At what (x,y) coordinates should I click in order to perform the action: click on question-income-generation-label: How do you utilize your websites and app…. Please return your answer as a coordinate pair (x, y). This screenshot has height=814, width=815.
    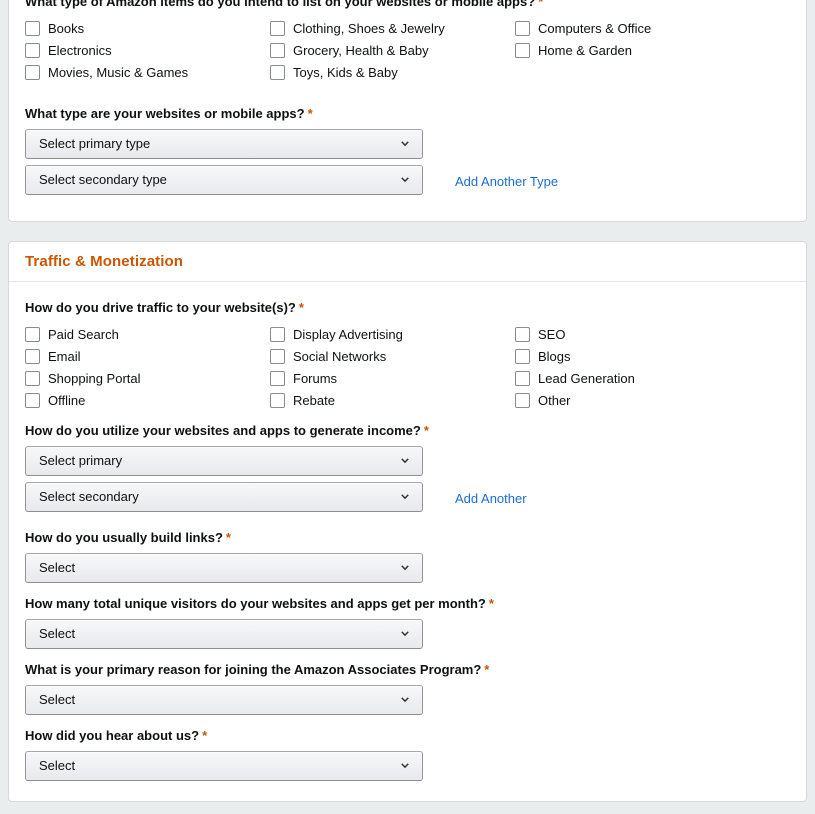
    Looking at the image, I should click on (227, 431).